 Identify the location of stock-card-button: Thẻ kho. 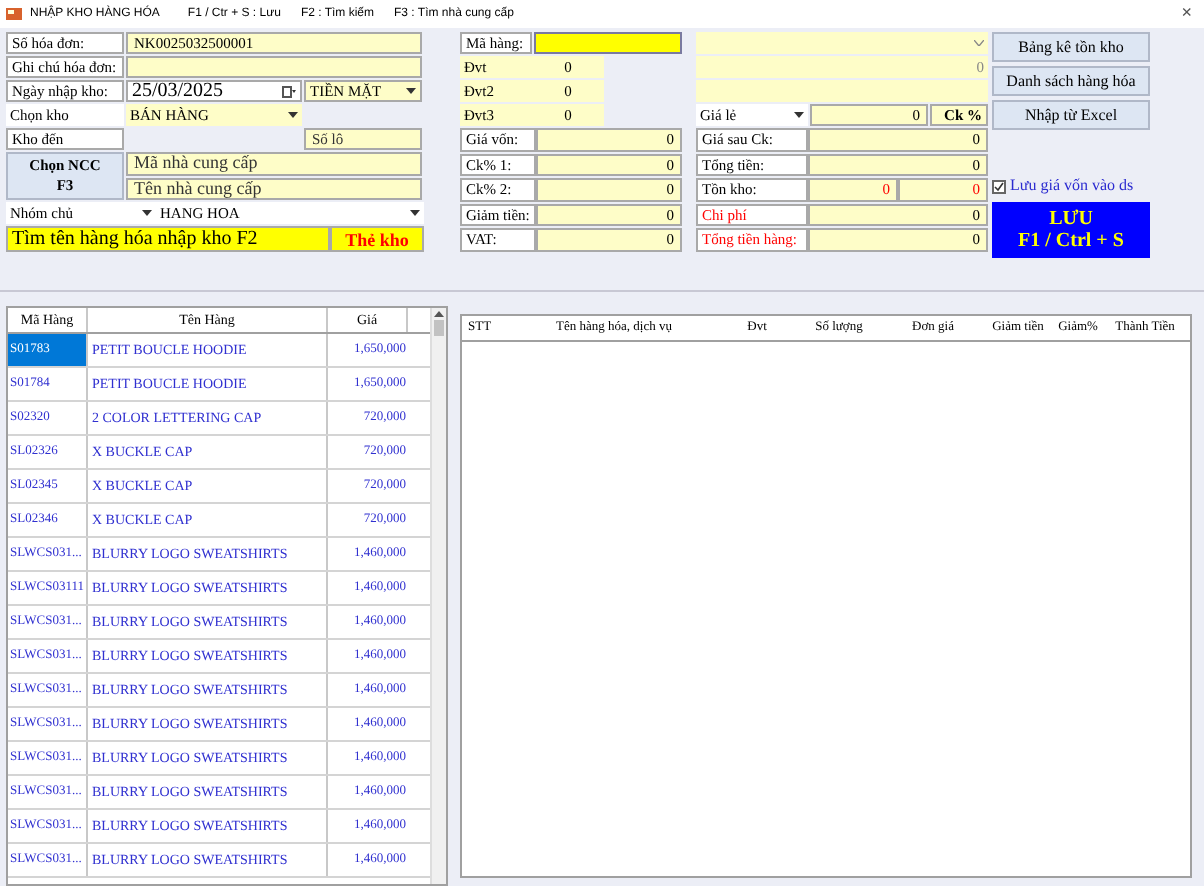
(377, 239).